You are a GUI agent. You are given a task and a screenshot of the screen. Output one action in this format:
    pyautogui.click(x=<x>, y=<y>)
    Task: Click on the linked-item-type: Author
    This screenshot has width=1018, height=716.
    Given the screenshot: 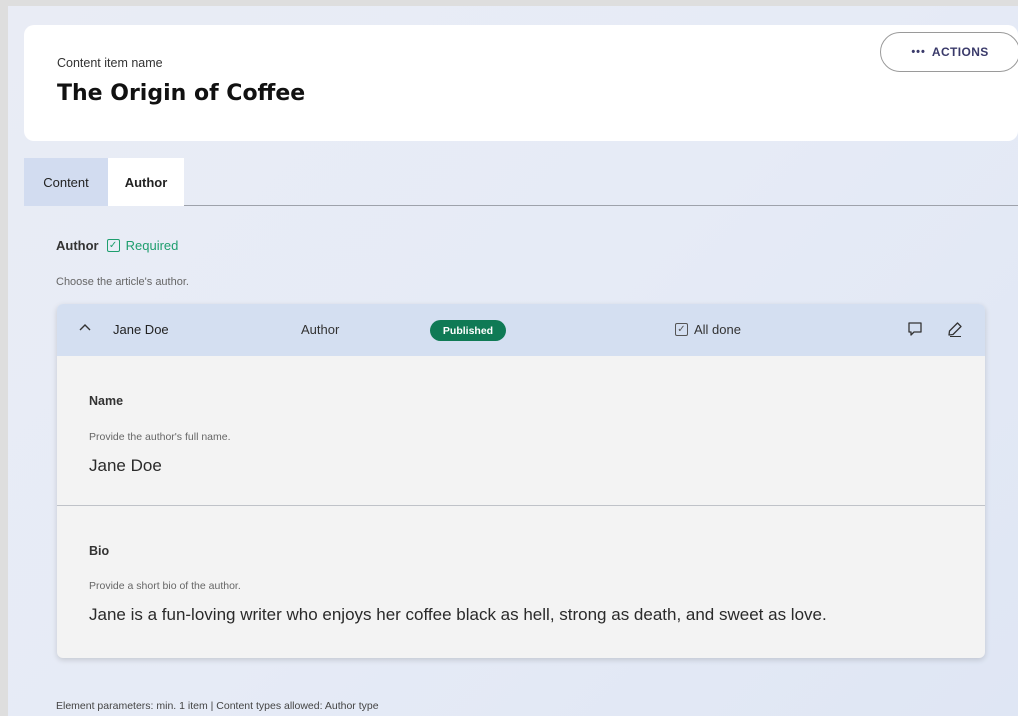 What is the action you would take?
    pyautogui.click(x=320, y=329)
    